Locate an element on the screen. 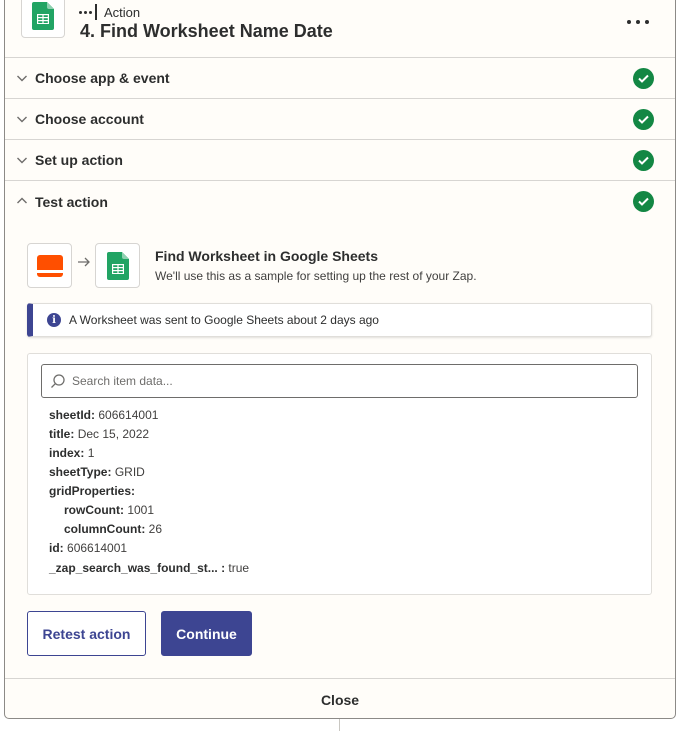 This screenshot has width=685, height=731. field-row: sheetId: 606614001 is located at coordinates (103, 415).